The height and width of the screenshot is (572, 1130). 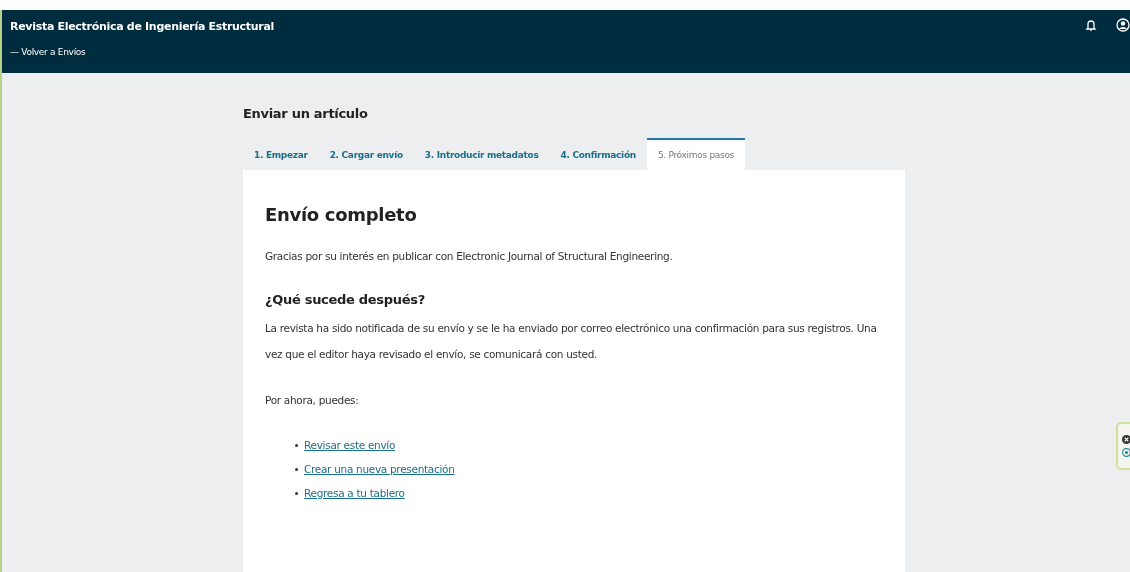 I want to click on step-tab: 5. Próximos pasos, so click(x=695, y=154).